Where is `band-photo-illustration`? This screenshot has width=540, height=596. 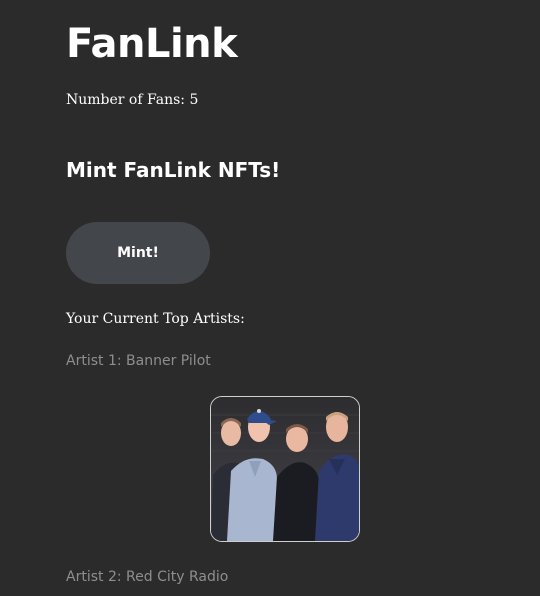 band-photo-illustration is located at coordinates (285, 469).